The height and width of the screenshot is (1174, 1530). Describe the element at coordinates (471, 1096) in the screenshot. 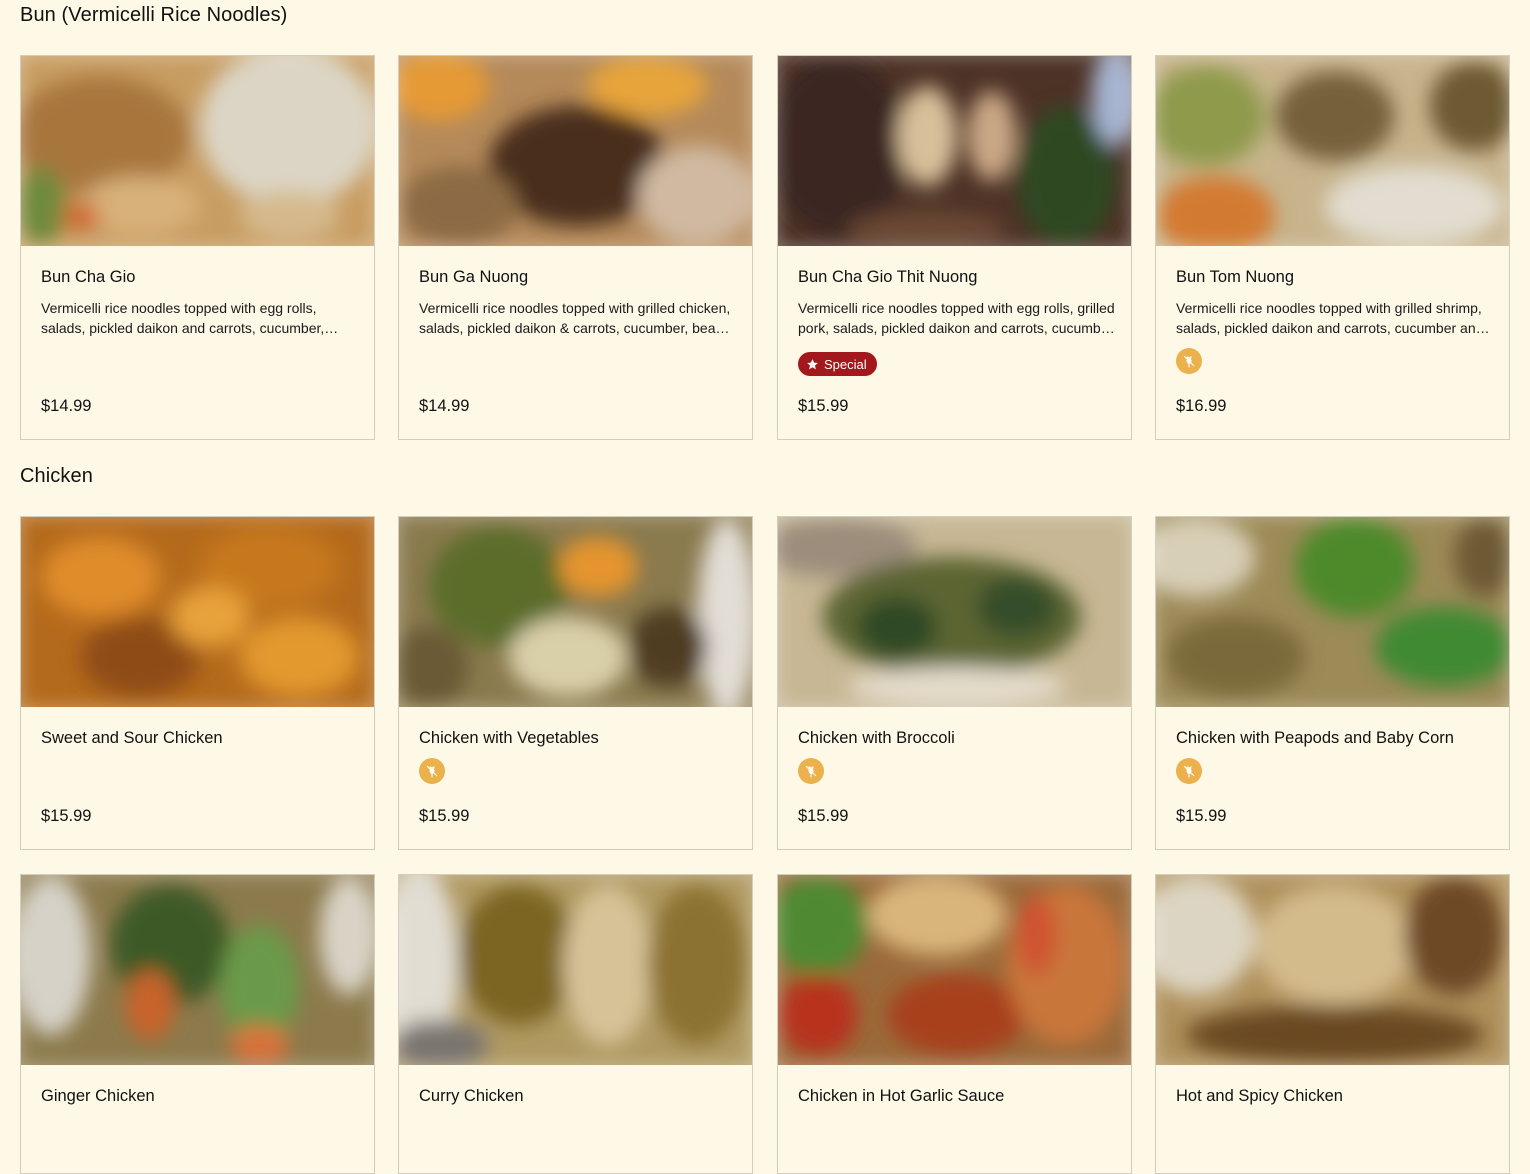

I see `item-name: Curry Chicken` at that location.